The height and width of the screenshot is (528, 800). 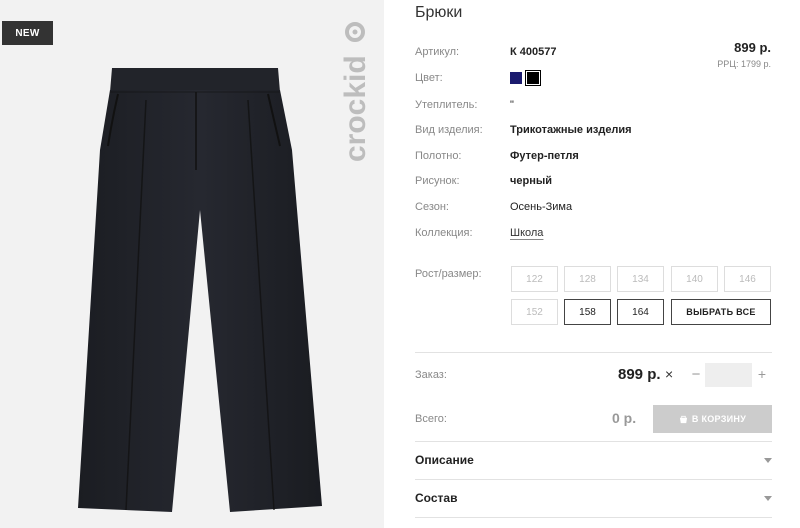 What do you see at coordinates (437, 52) in the screenshot?
I see `spec-label: Артикул:` at bounding box center [437, 52].